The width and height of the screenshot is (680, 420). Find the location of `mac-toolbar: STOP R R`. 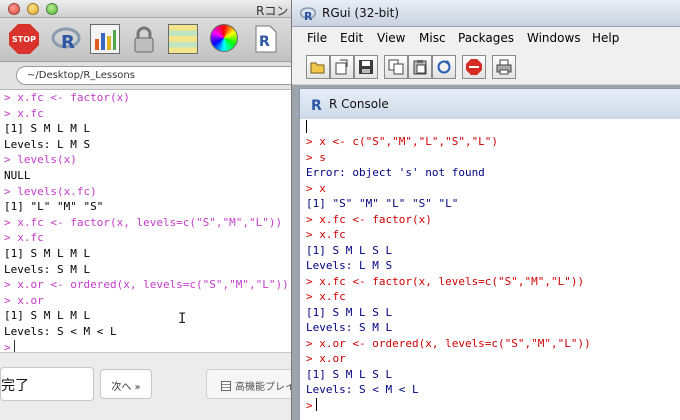

mac-toolbar: STOP R R is located at coordinates (150, 40).